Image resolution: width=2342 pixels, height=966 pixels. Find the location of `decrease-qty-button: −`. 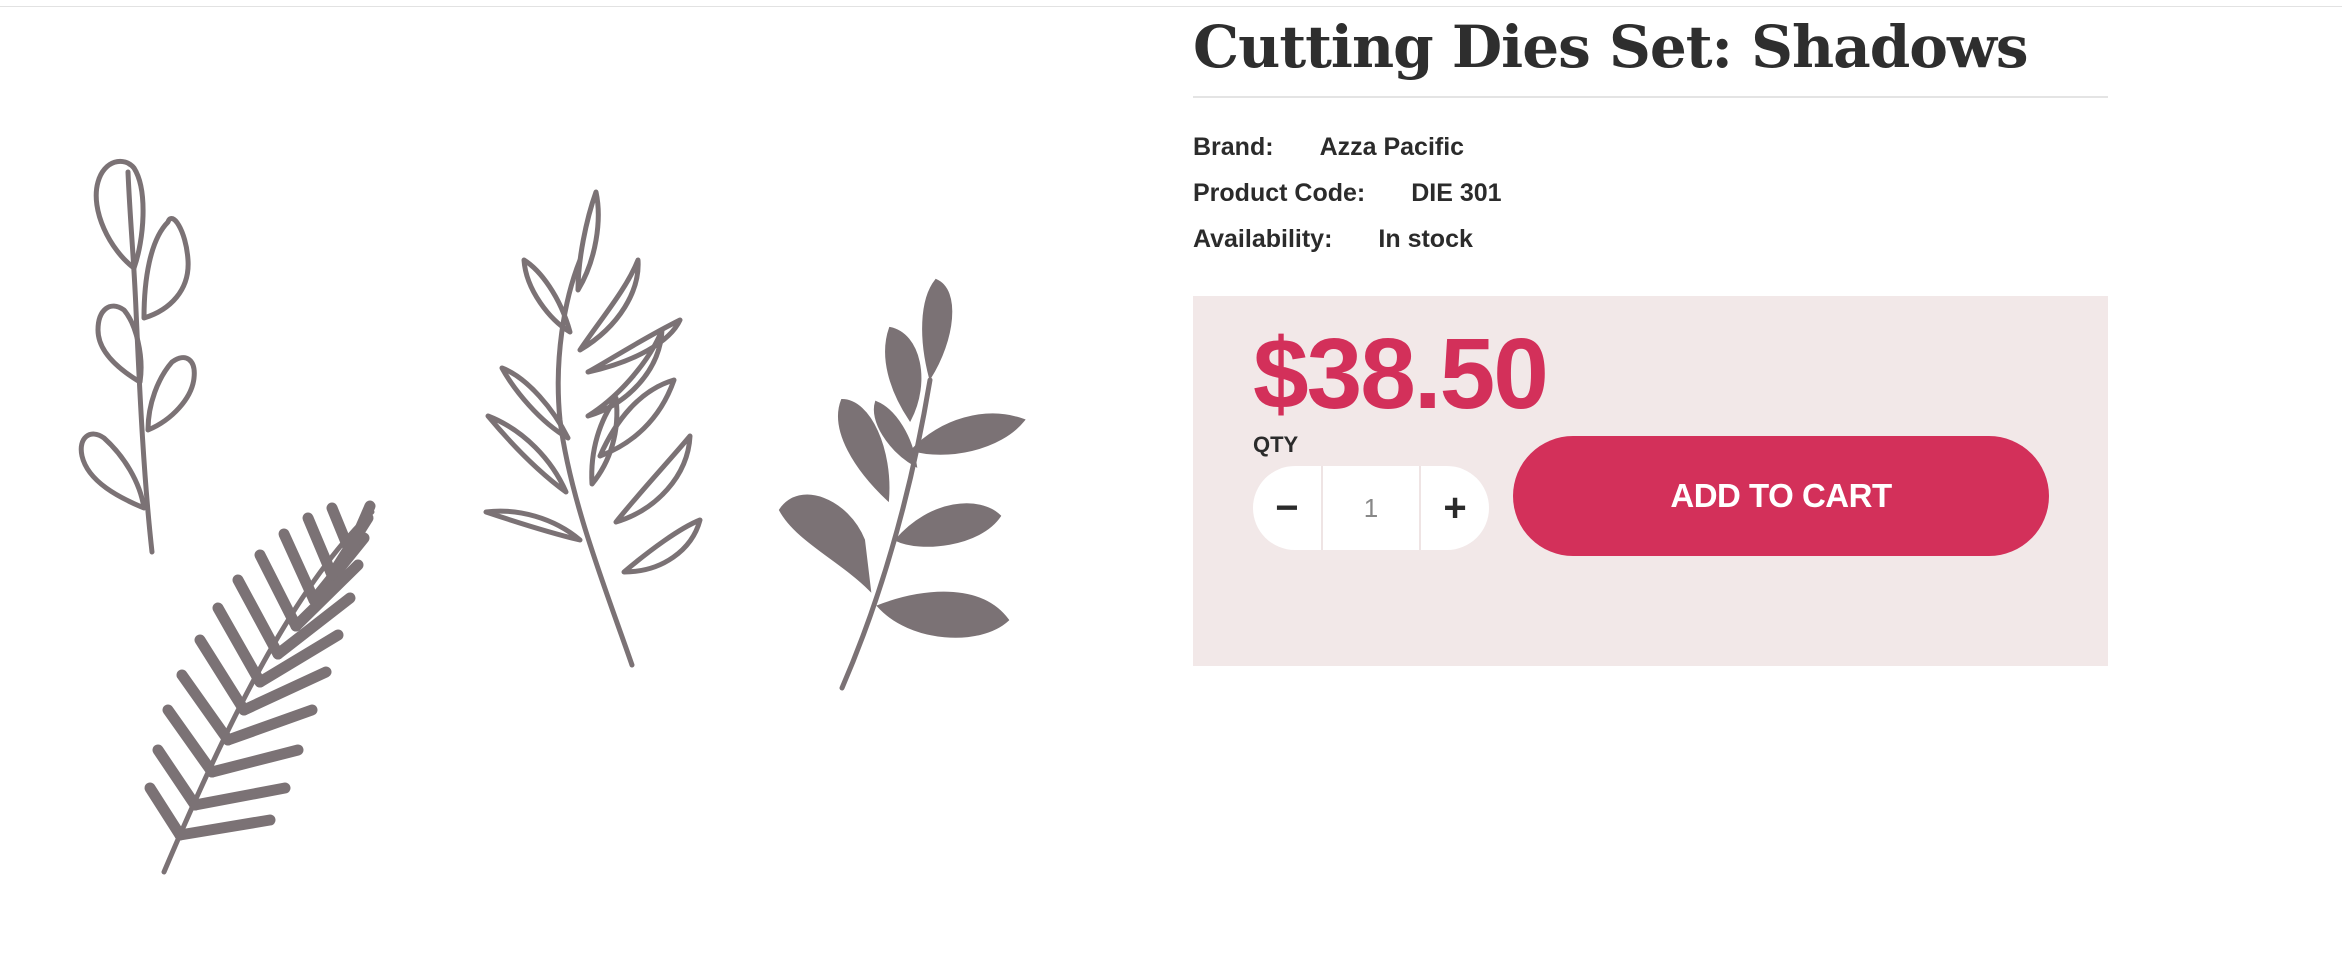

decrease-qty-button: − is located at coordinates (1288, 508).